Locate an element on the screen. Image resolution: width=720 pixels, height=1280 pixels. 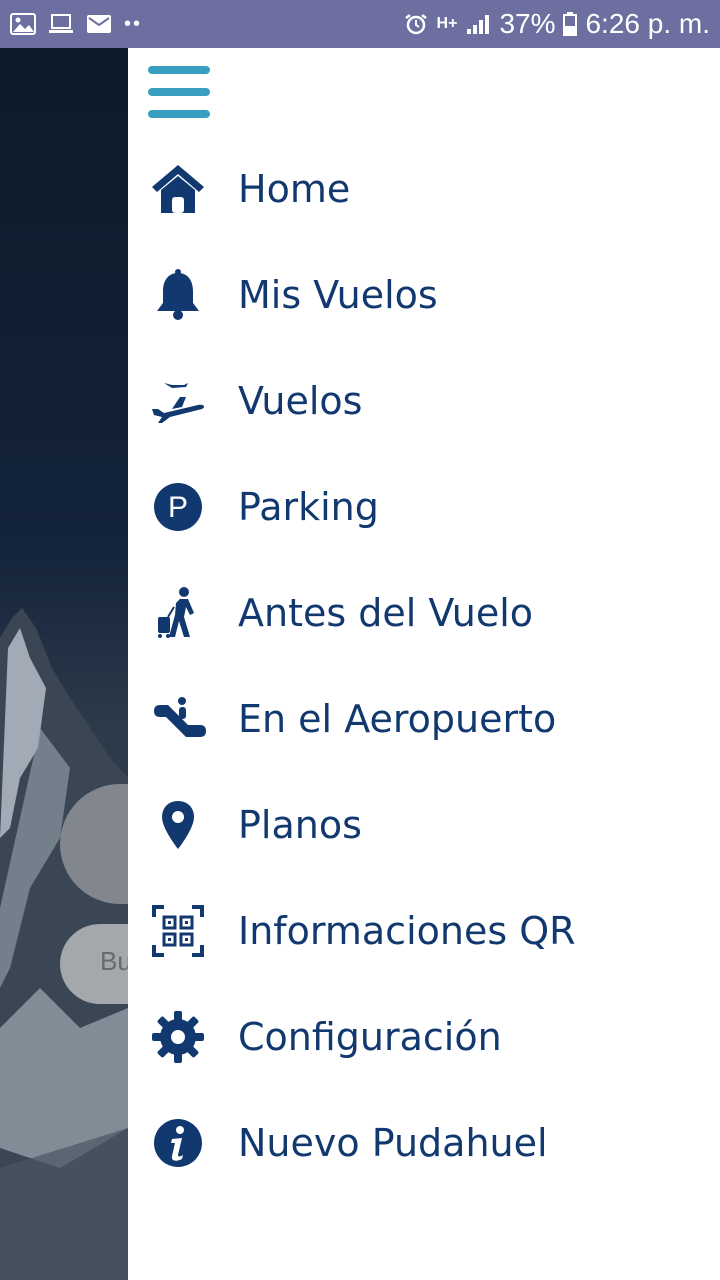
menu-item-label: Planos is located at coordinates (300, 825).